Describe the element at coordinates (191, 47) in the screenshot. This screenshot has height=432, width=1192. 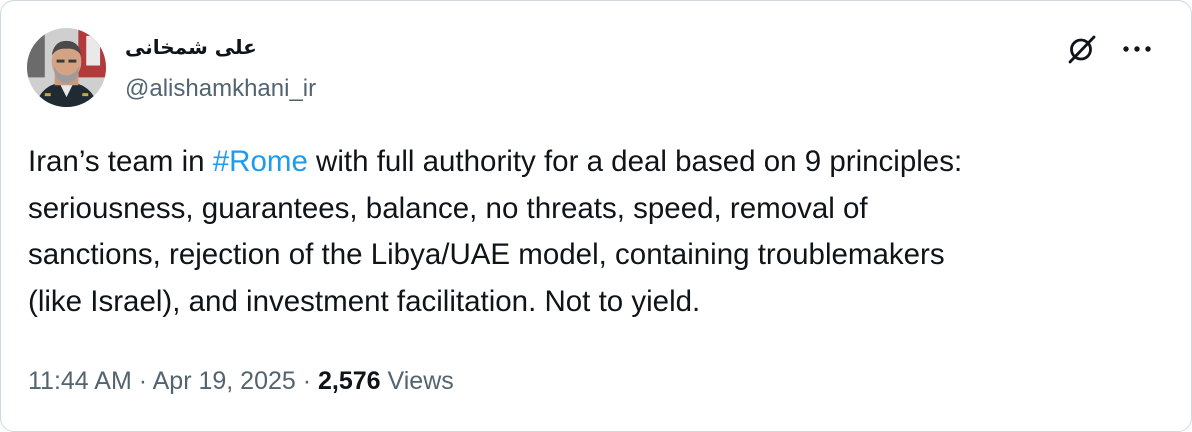
I see `author-display-name: علی شمخانی` at that location.